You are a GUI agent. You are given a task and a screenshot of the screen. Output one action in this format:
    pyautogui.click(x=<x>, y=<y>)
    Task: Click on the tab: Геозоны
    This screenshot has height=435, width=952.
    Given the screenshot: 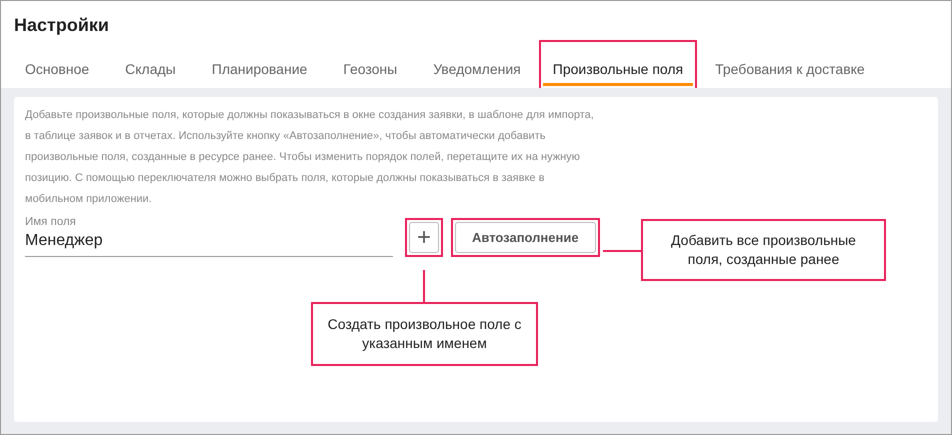 What is the action you would take?
    pyautogui.click(x=370, y=69)
    